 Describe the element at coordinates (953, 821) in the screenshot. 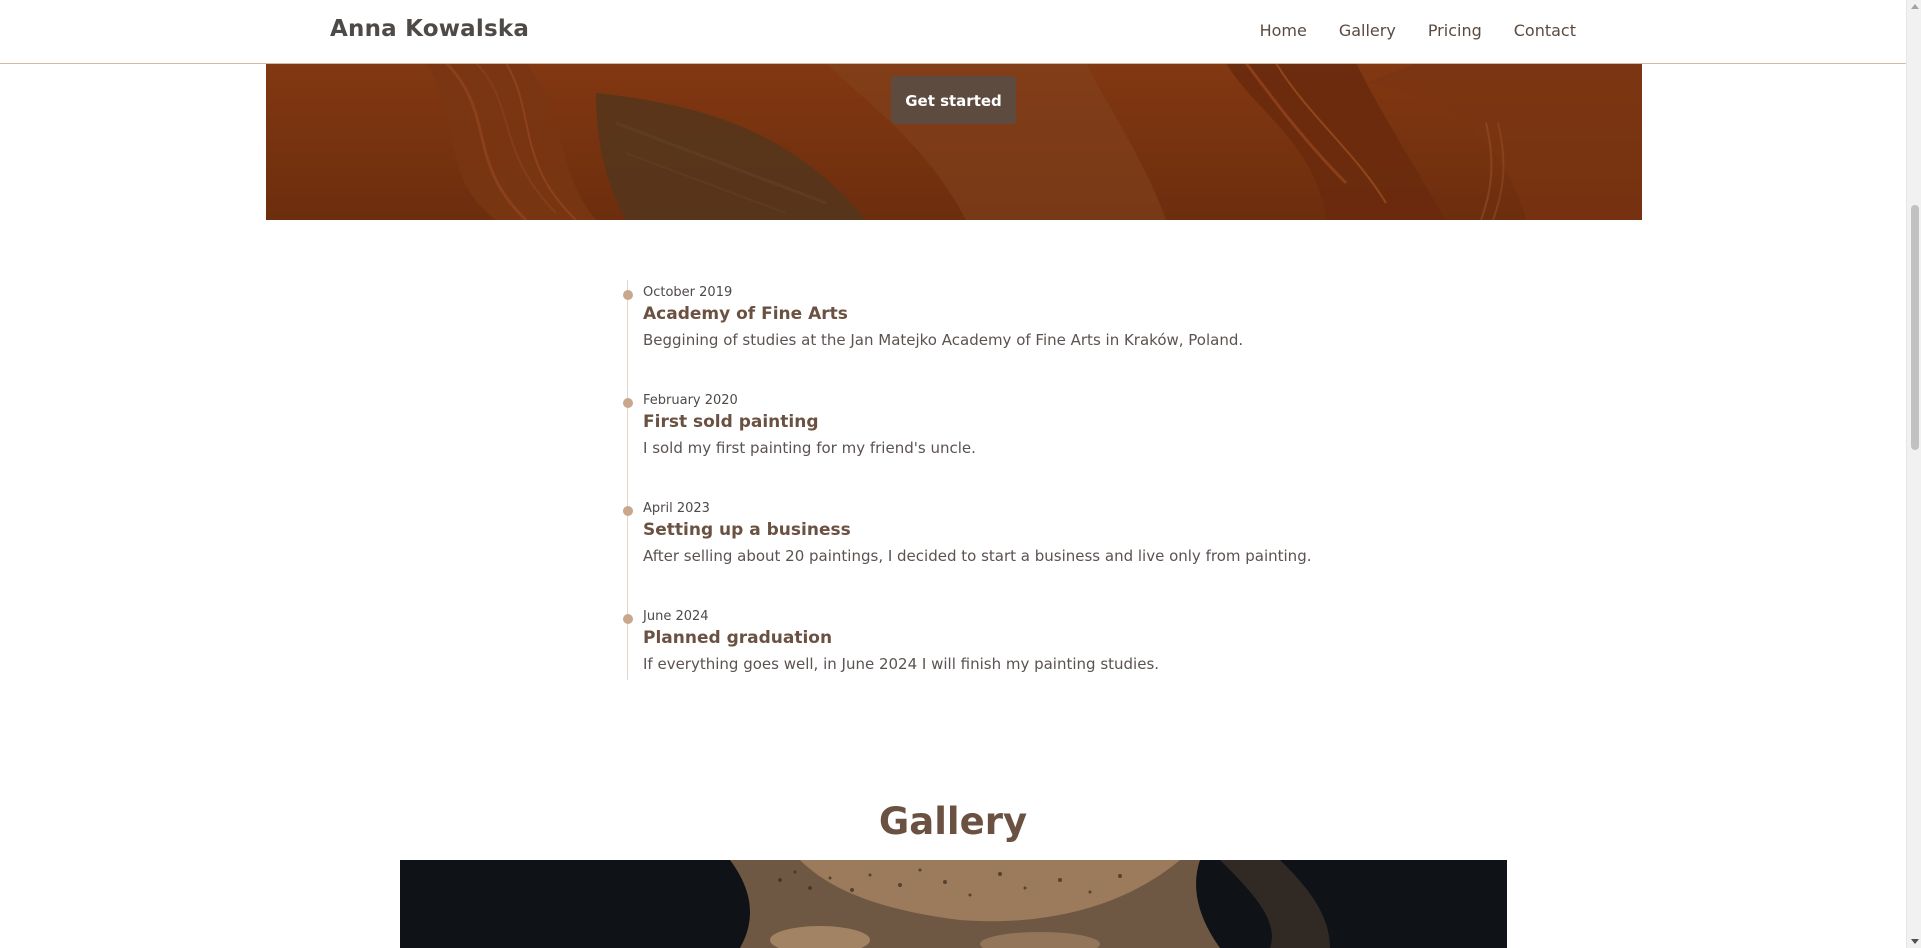

I see `gallery-heading: Gallery` at that location.